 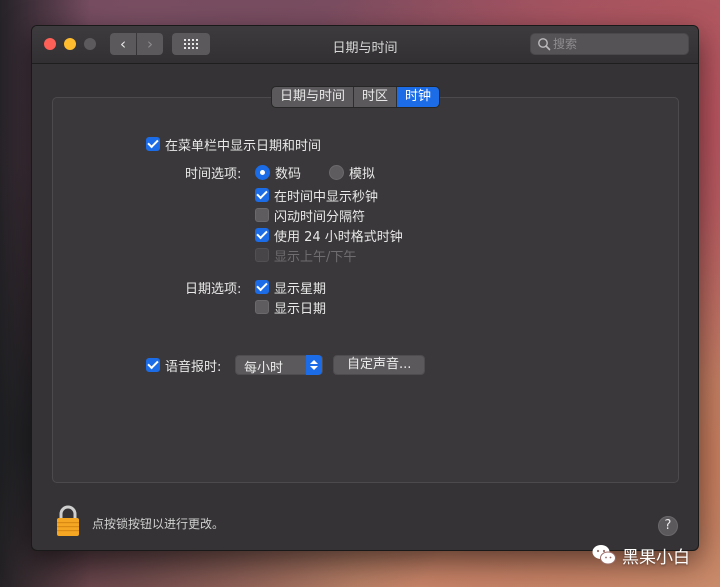 What do you see at coordinates (262, 287) in the screenshot?
I see `show-weekday-checkbox` at bounding box center [262, 287].